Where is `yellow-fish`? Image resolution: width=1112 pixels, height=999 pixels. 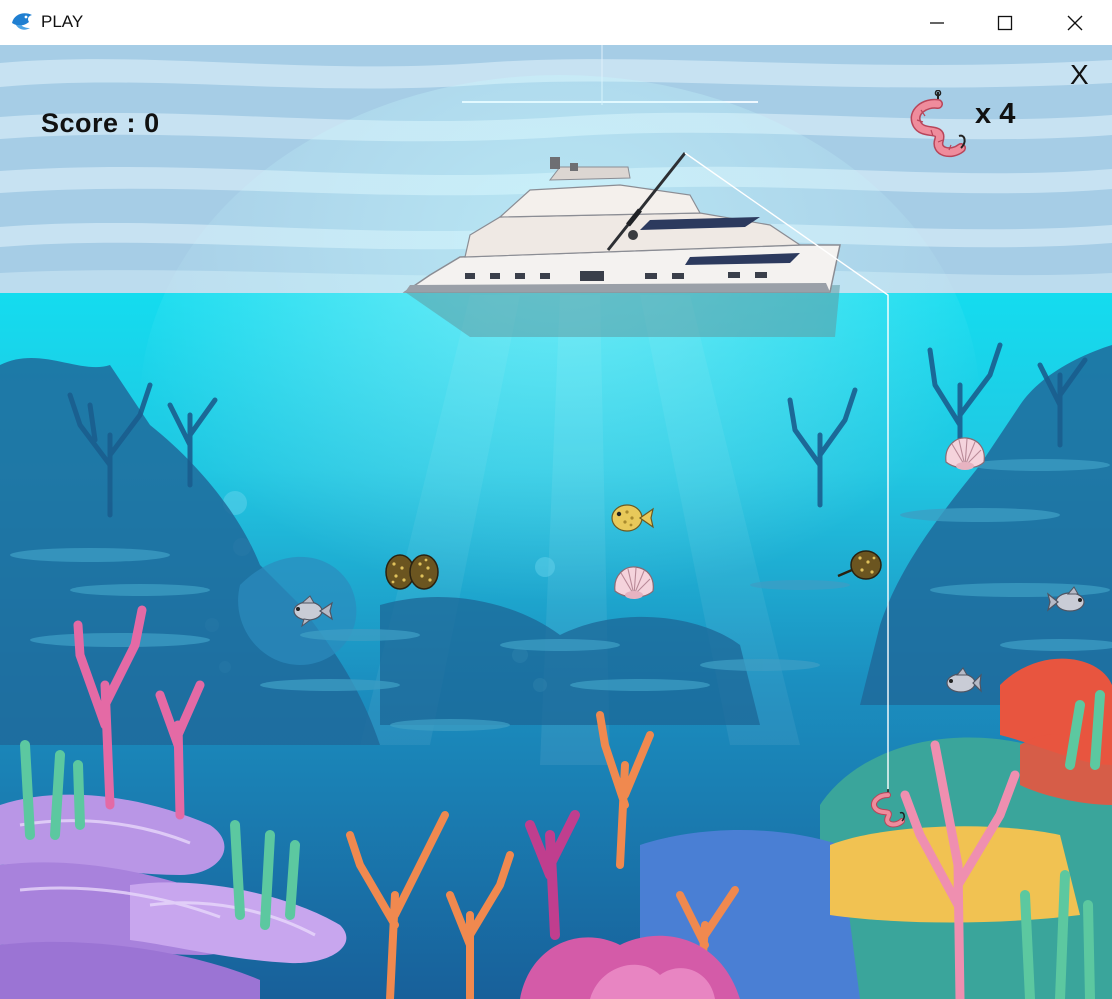 yellow-fish is located at coordinates (631, 518).